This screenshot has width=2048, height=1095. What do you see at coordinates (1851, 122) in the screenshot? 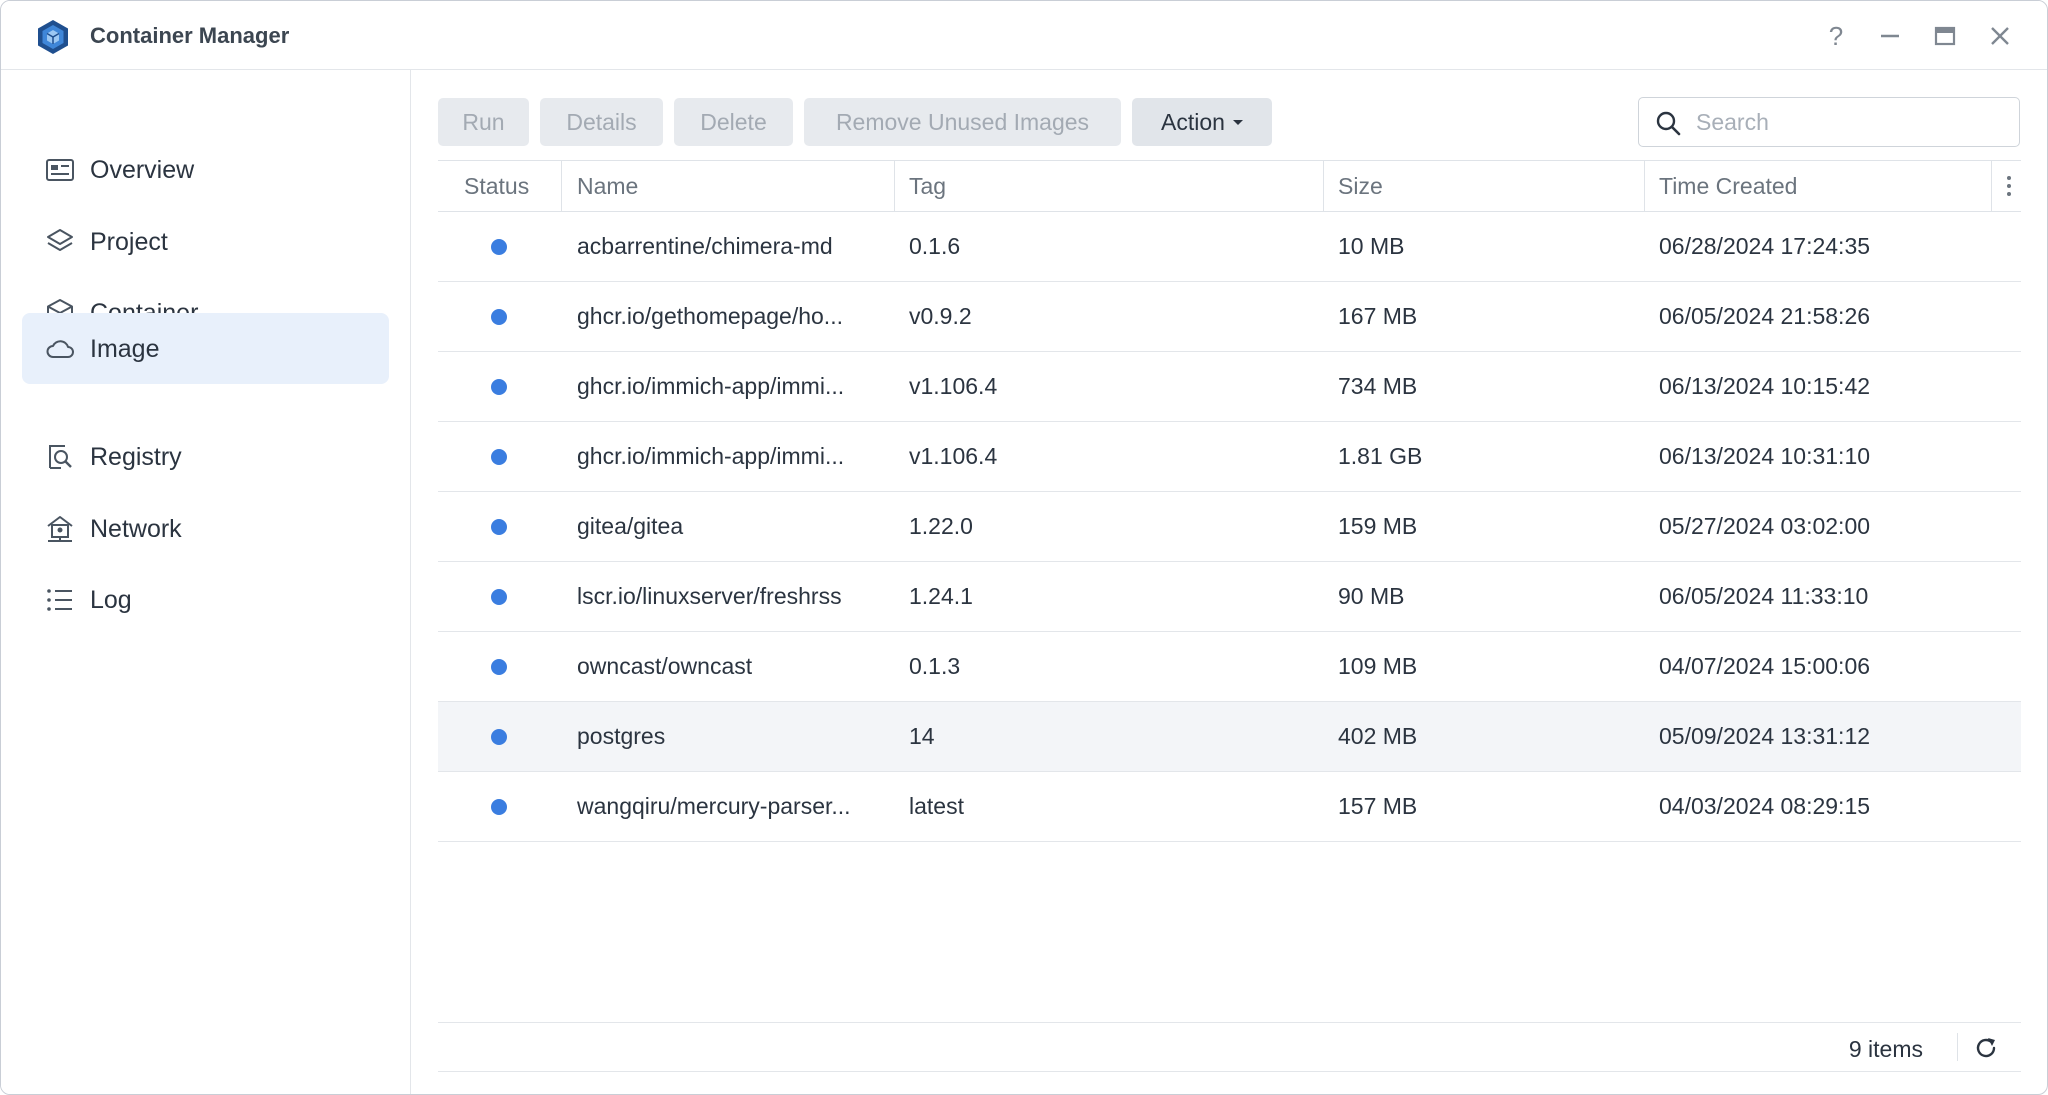
I see `search-input` at bounding box center [1851, 122].